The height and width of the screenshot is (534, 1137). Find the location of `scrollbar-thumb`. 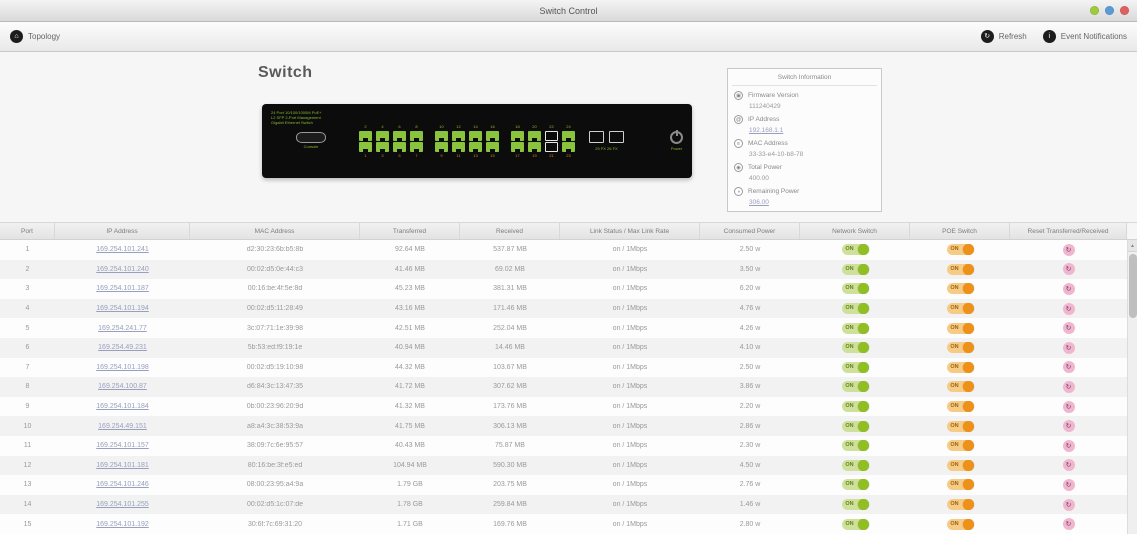

scrollbar-thumb is located at coordinates (1133, 286).